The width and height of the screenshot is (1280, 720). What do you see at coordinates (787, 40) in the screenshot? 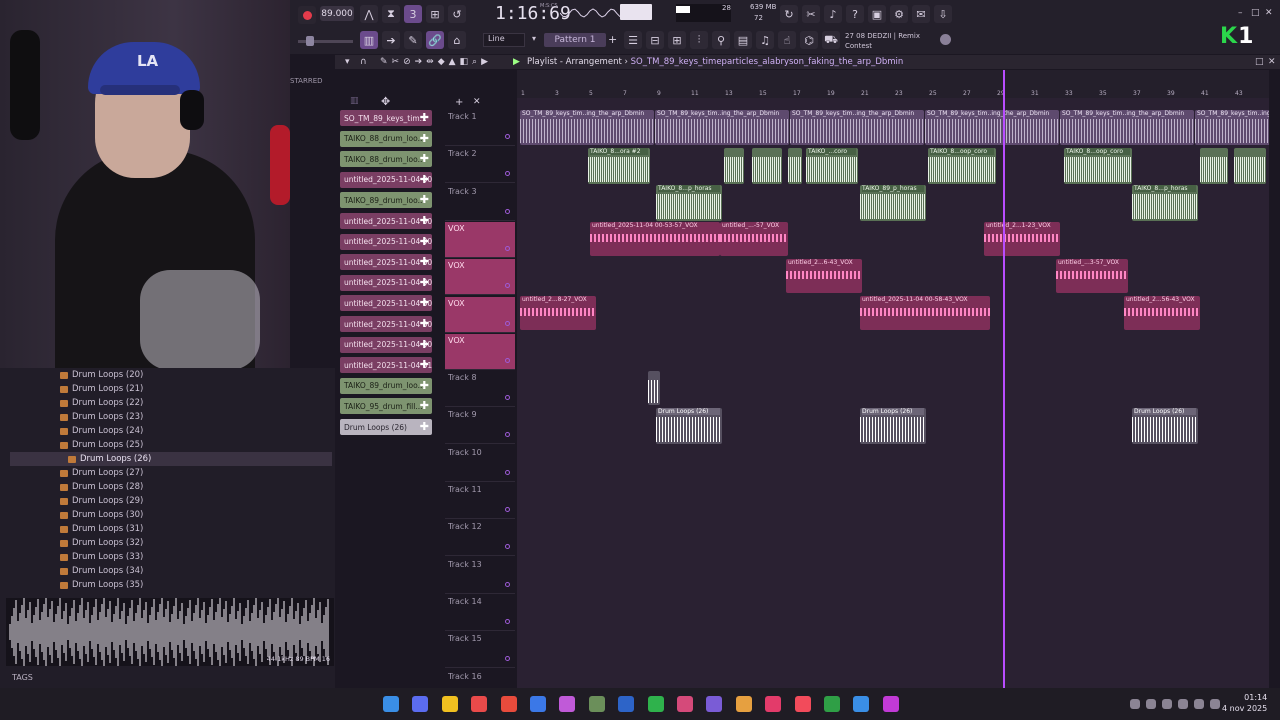
I see `touch-button: ☝` at bounding box center [787, 40].